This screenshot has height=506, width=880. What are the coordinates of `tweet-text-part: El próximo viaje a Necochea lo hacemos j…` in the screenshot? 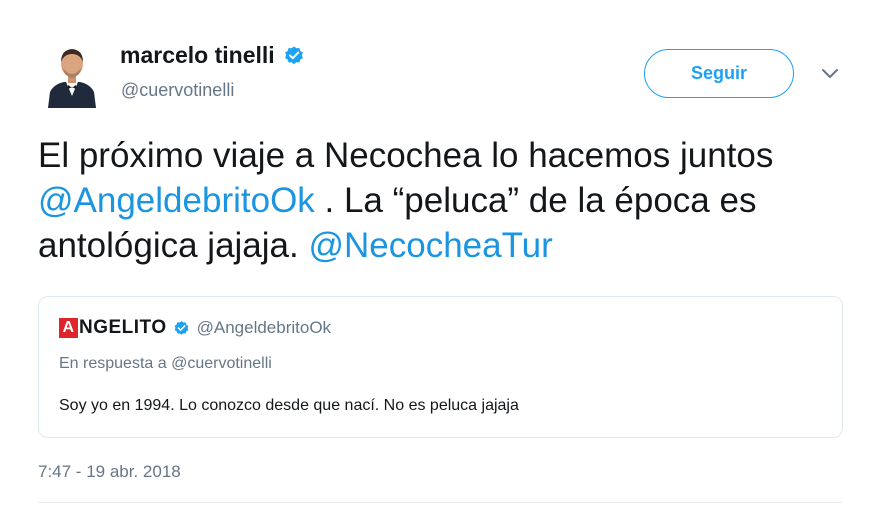 It's located at (406, 155).